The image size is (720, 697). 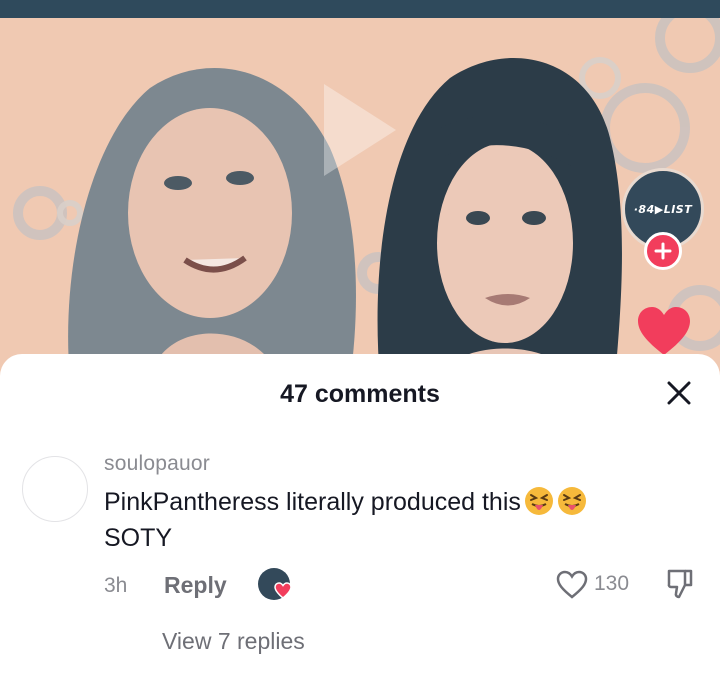 I want to click on creator-badge-text: ·84▶LIST, so click(x=663, y=209).